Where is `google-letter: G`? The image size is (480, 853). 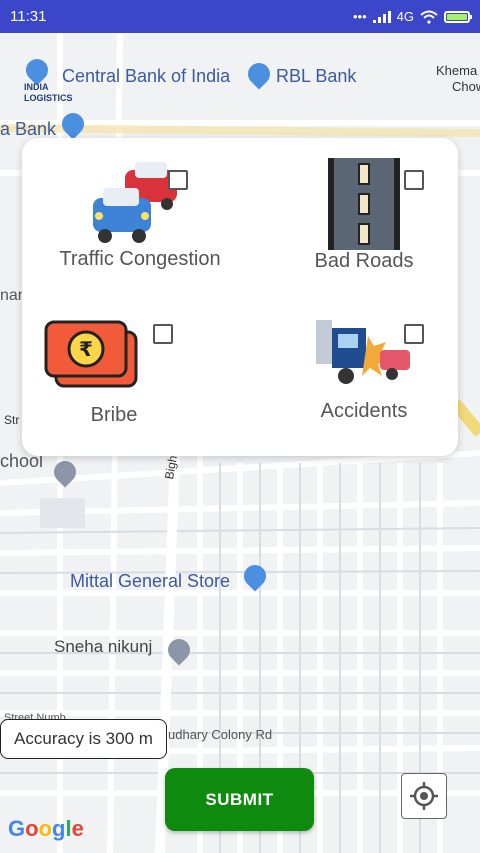 google-letter: G is located at coordinates (17, 828).